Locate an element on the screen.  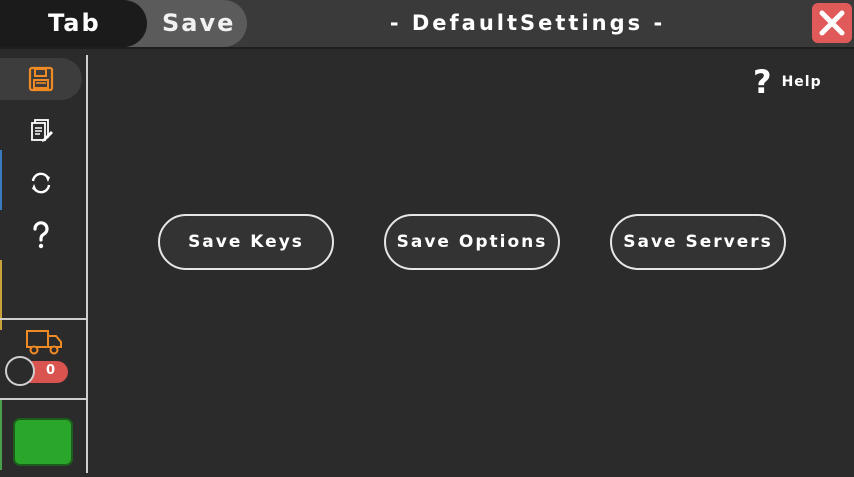
sidebar-item-save is located at coordinates (41, 79).